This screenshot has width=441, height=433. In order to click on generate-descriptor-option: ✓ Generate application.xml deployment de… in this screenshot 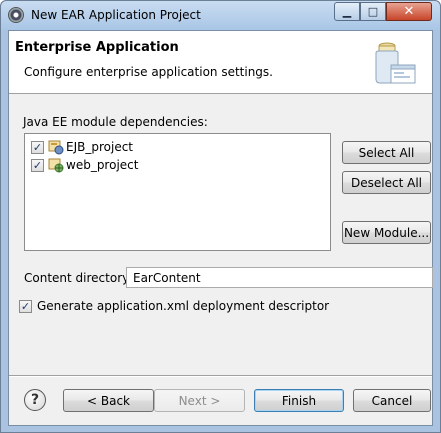, I will do `click(174, 306)`.